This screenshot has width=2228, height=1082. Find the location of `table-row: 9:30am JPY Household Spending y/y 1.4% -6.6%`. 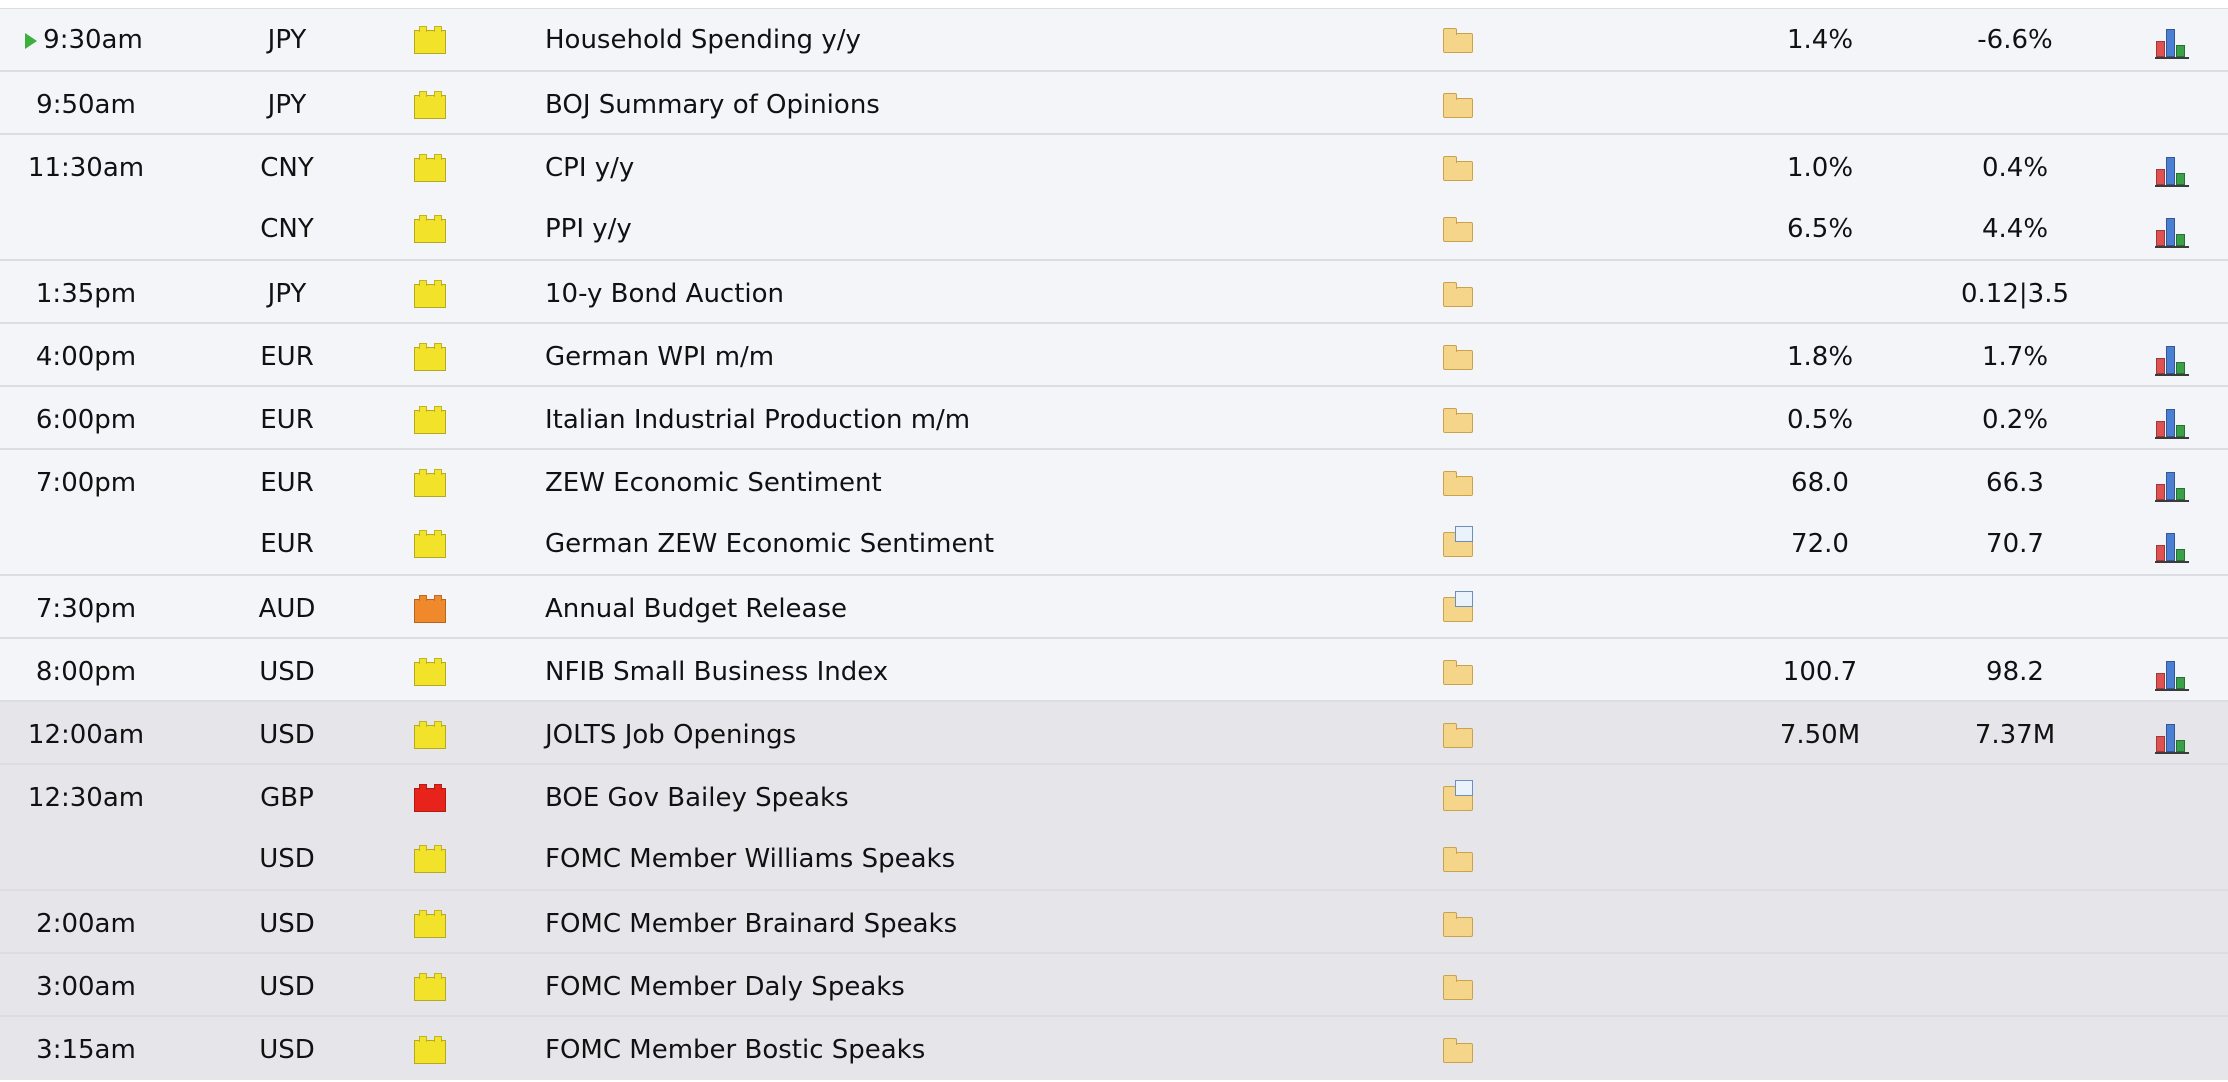

table-row: 9:30am JPY Household Spending y/y 1.4% -6.6% is located at coordinates (1114, 40).